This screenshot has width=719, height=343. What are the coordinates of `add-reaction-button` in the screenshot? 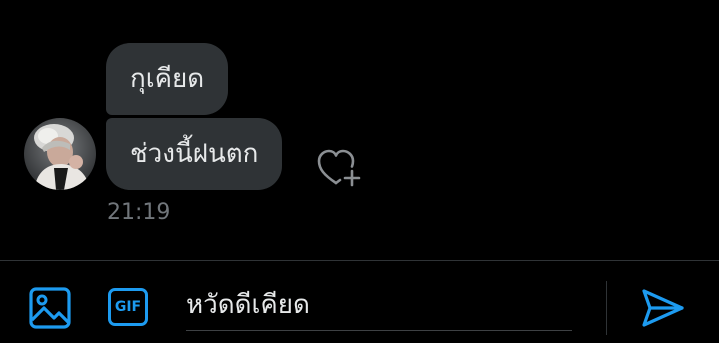 It's located at (340, 168).